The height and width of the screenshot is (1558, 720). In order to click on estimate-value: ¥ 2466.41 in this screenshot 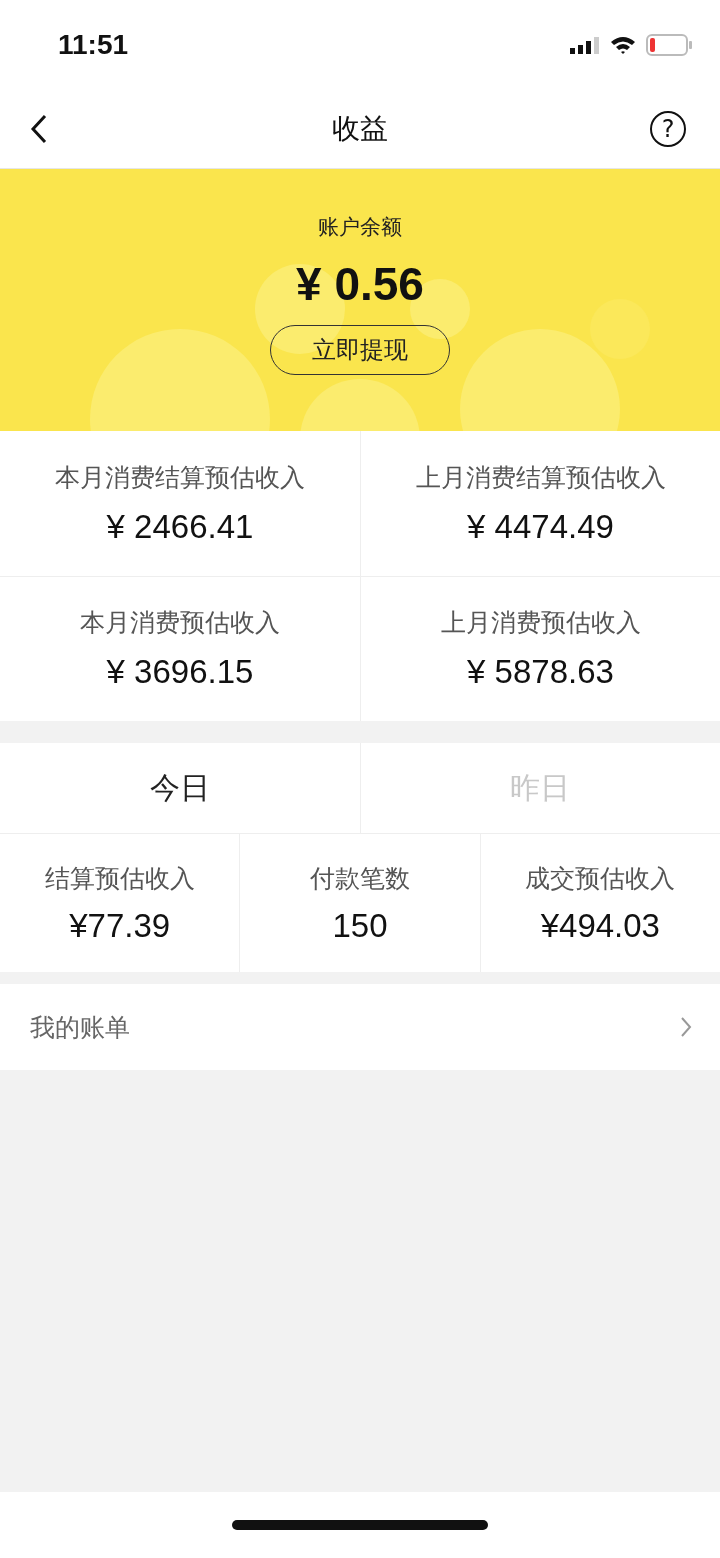, I will do `click(180, 526)`.